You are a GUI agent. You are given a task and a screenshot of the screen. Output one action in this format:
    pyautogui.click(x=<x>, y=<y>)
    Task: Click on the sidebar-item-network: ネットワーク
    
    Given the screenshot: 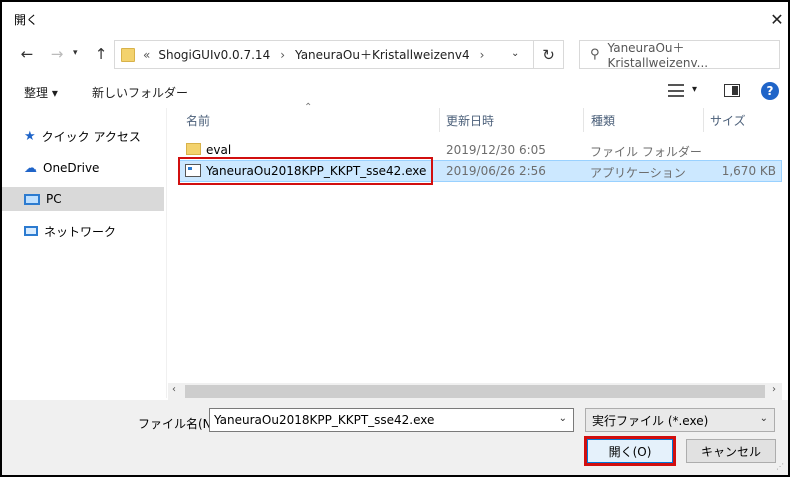 What is the action you would take?
    pyautogui.click(x=70, y=231)
    